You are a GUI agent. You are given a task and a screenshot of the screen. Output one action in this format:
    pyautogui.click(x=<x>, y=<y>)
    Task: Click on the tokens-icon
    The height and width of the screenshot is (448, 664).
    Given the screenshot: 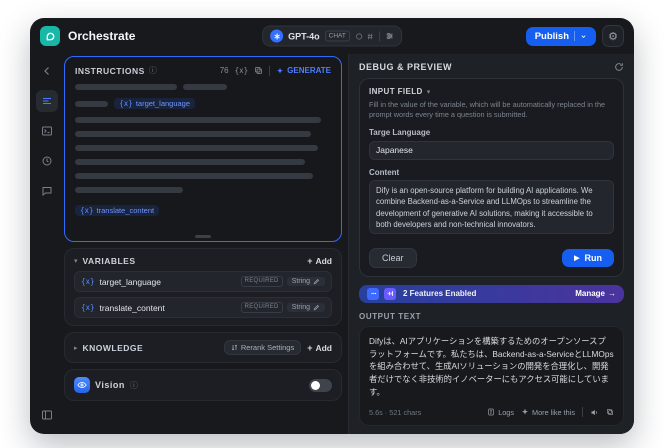 What is the action you would take?
    pyautogui.click(x=370, y=36)
    